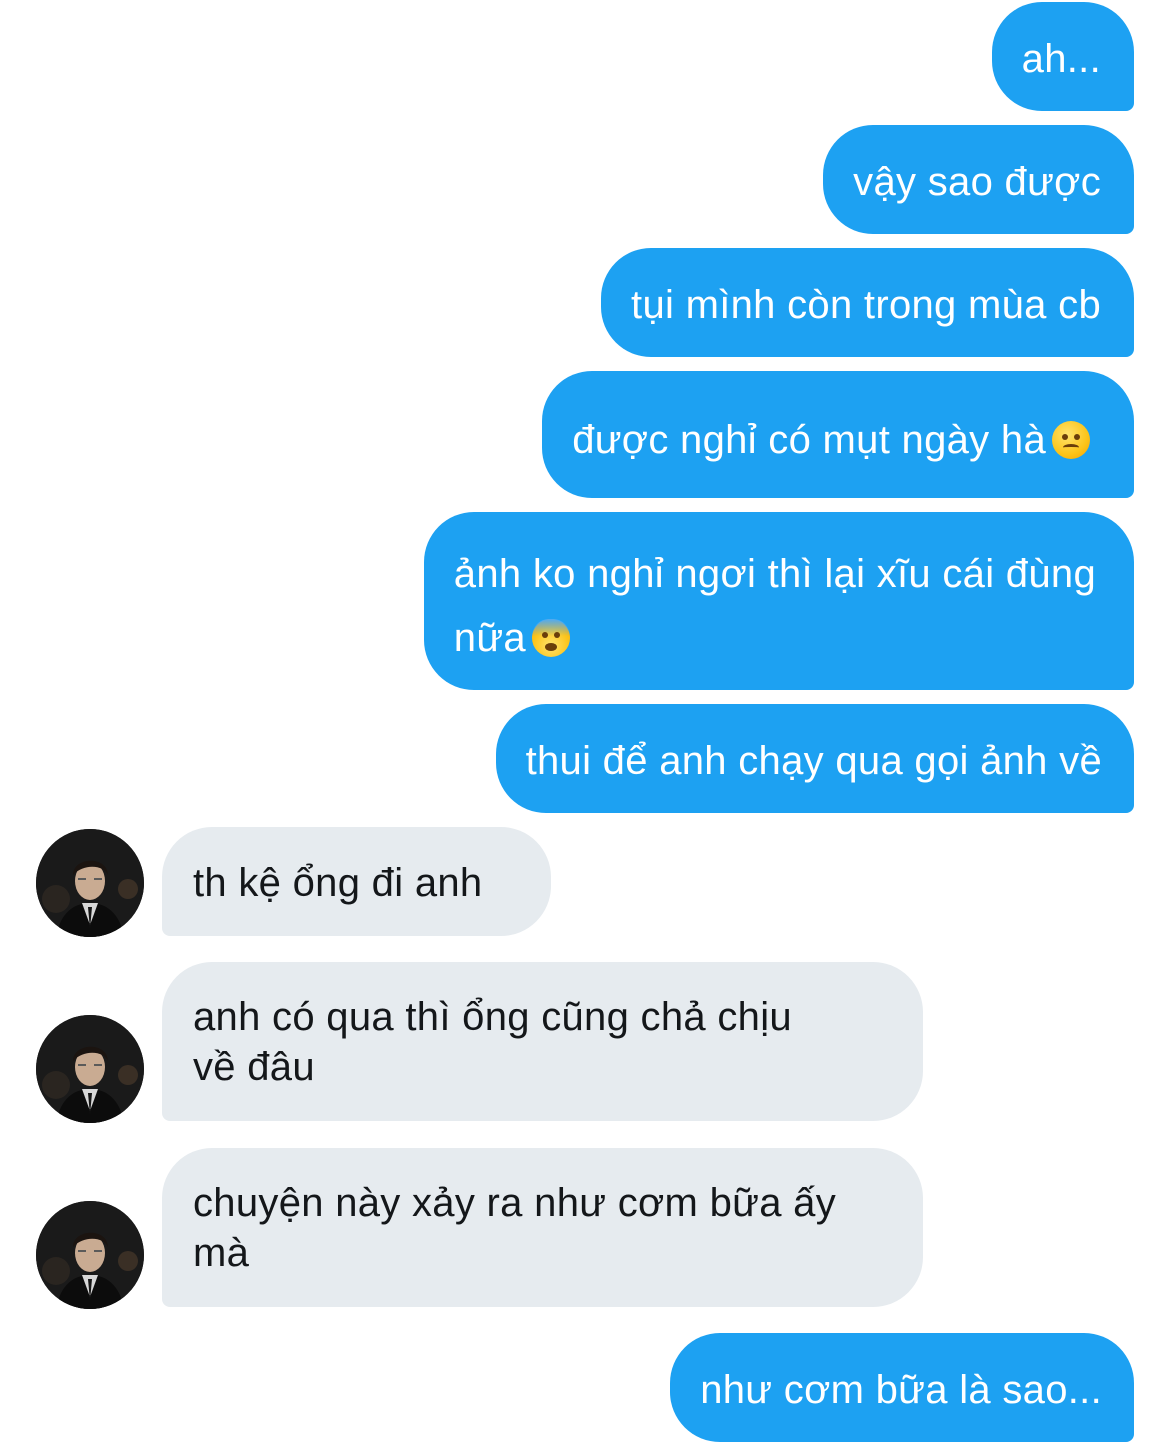 The image size is (1170, 1455). I want to click on confounded-face-icon, so click(1071, 440).